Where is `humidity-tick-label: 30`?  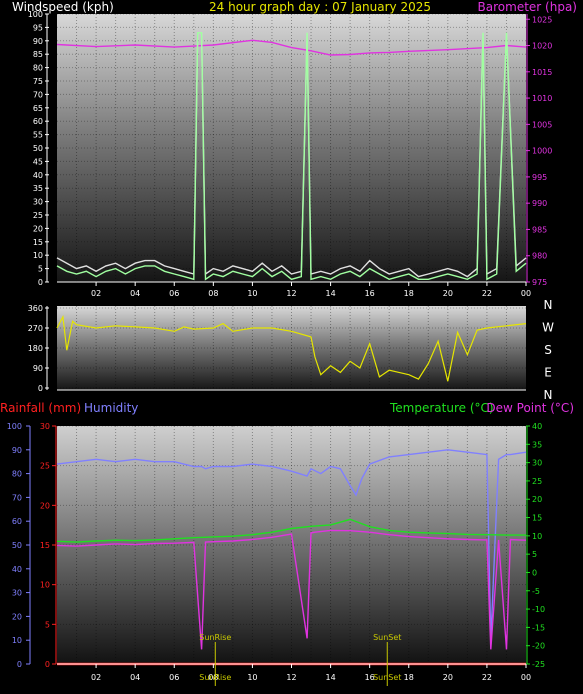 humidity-tick-label: 30 is located at coordinates (17, 593).